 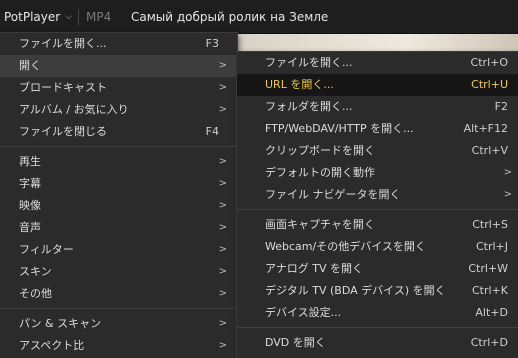 What do you see at coordinates (63, 87) in the screenshot?
I see `menu-item-label: ブロードキャスト` at bounding box center [63, 87].